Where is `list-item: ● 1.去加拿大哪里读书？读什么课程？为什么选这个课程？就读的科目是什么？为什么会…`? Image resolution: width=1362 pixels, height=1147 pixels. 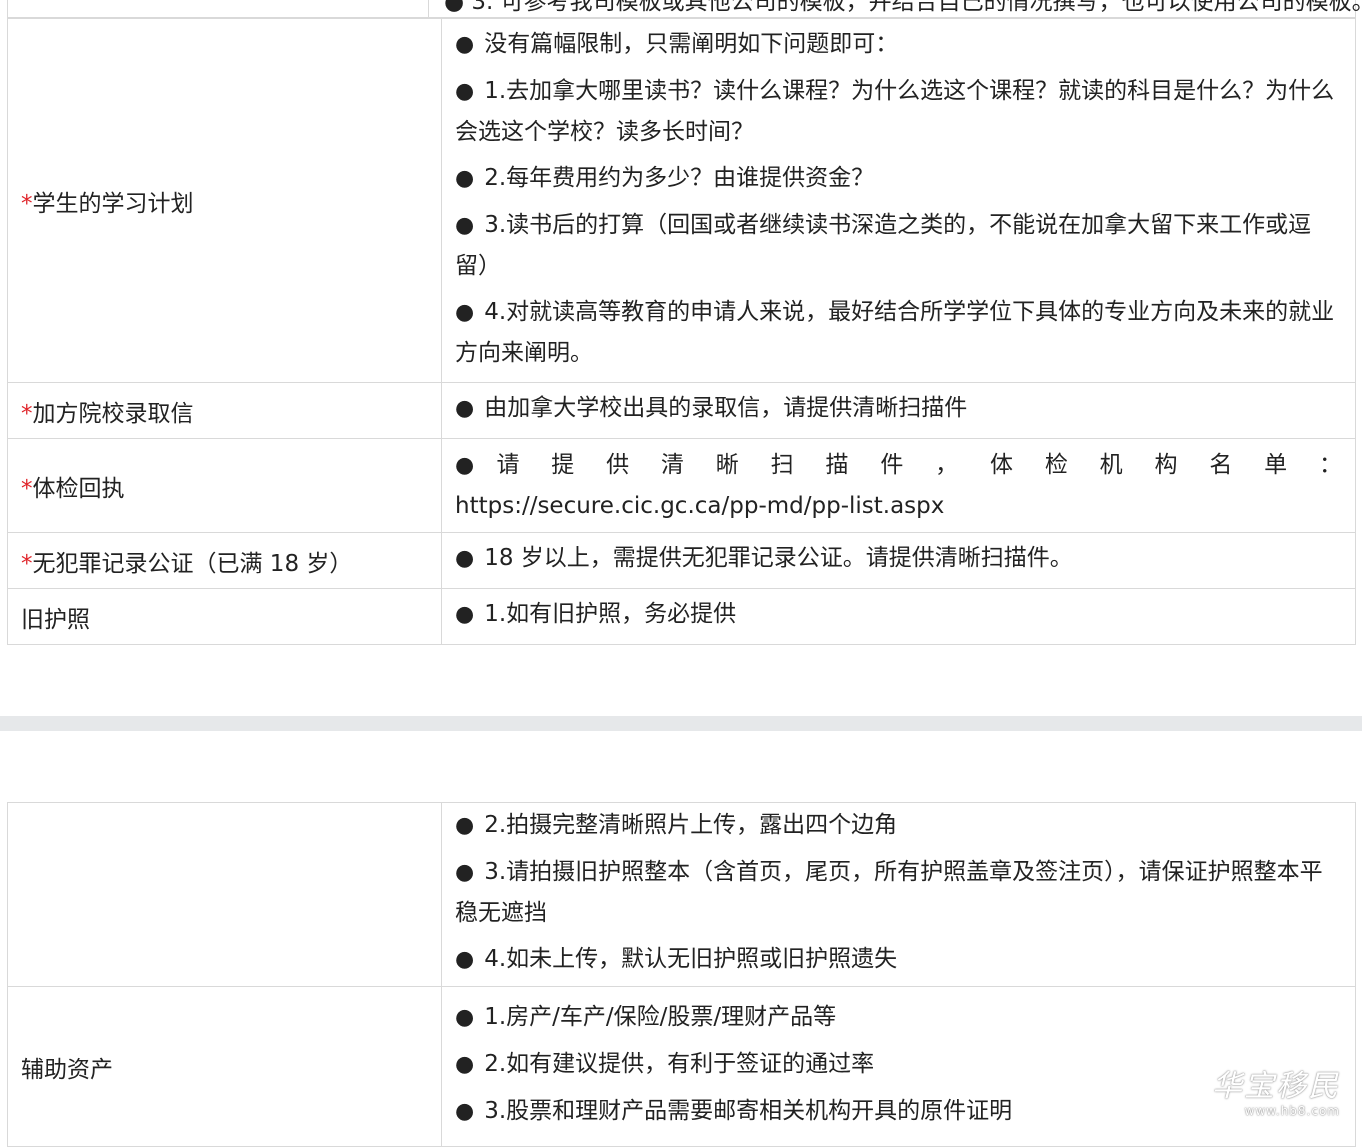 list-item: ● 1.去加拿大哪里读书？读什么课程？为什么选这个课程？就读的科目是什么？为什么会… is located at coordinates (895, 111).